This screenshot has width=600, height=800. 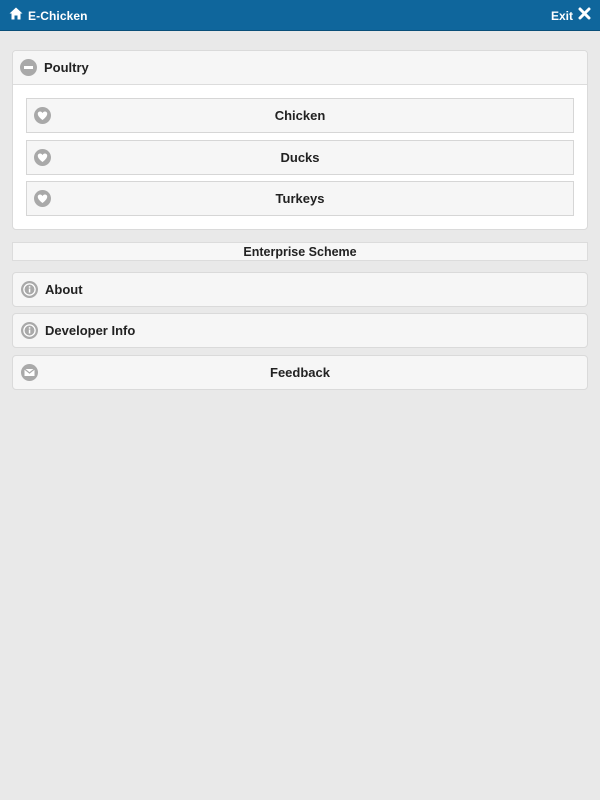 I want to click on enterprise-scheme-divider: Enterprise Scheme, so click(x=300, y=251).